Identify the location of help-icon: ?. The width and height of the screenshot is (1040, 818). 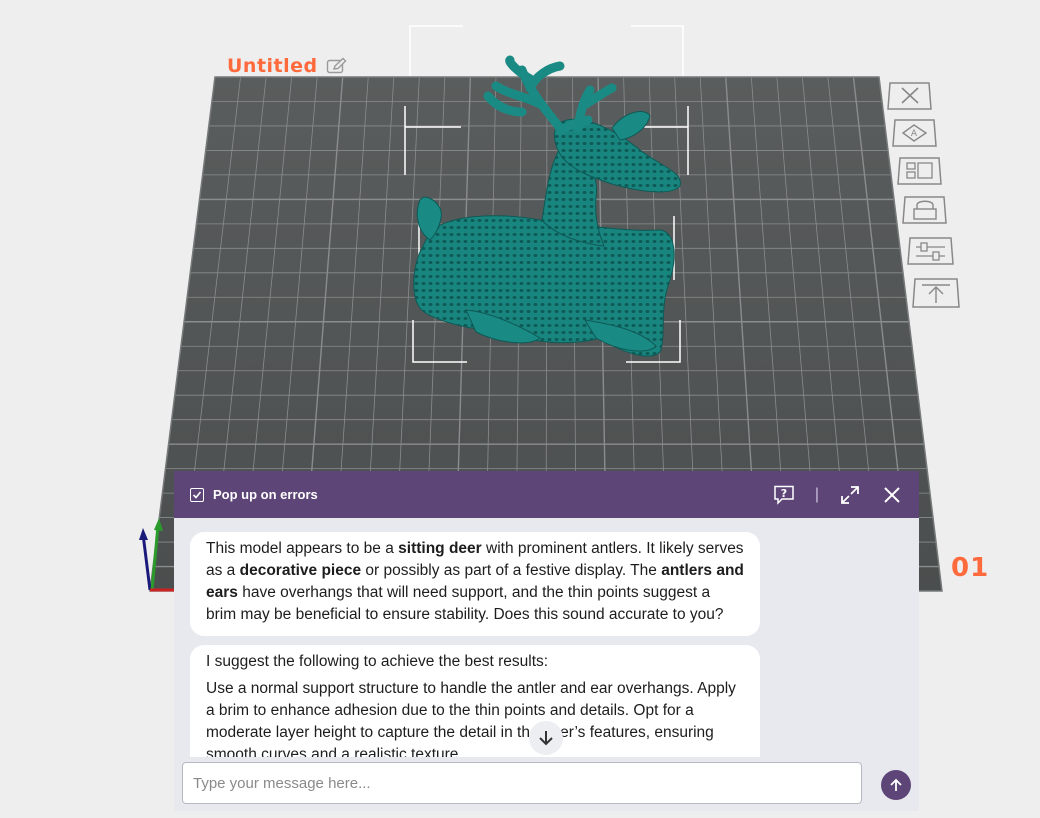
(784, 495).